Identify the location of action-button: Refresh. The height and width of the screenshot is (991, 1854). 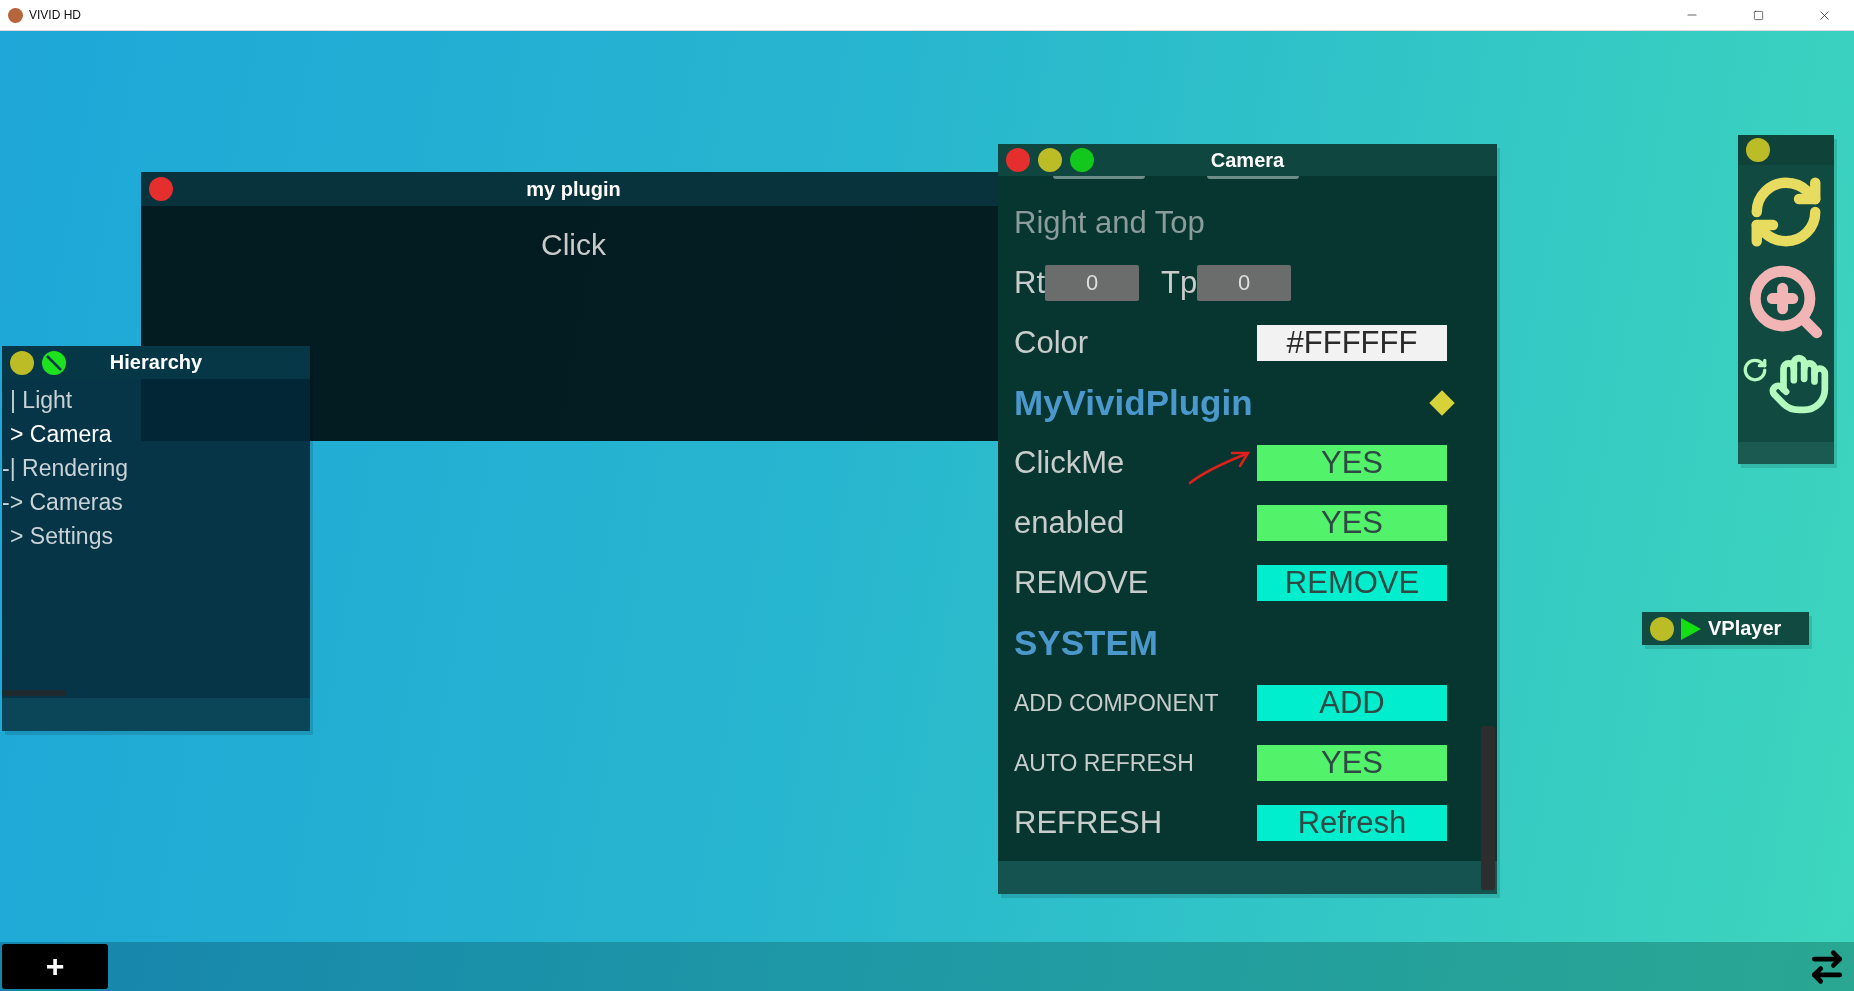
(1352, 823).